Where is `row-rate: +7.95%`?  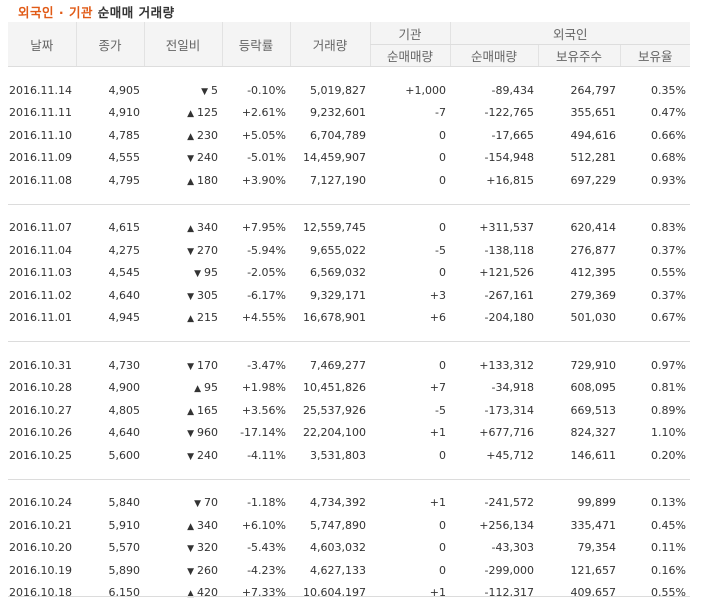 row-rate: +7.95% is located at coordinates (256, 228).